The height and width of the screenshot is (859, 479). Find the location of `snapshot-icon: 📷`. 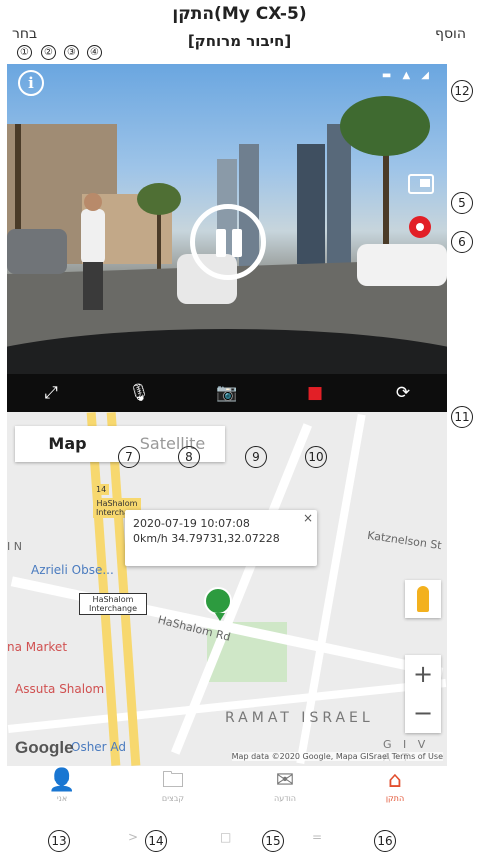

snapshot-icon: 📷 is located at coordinates (227, 393).